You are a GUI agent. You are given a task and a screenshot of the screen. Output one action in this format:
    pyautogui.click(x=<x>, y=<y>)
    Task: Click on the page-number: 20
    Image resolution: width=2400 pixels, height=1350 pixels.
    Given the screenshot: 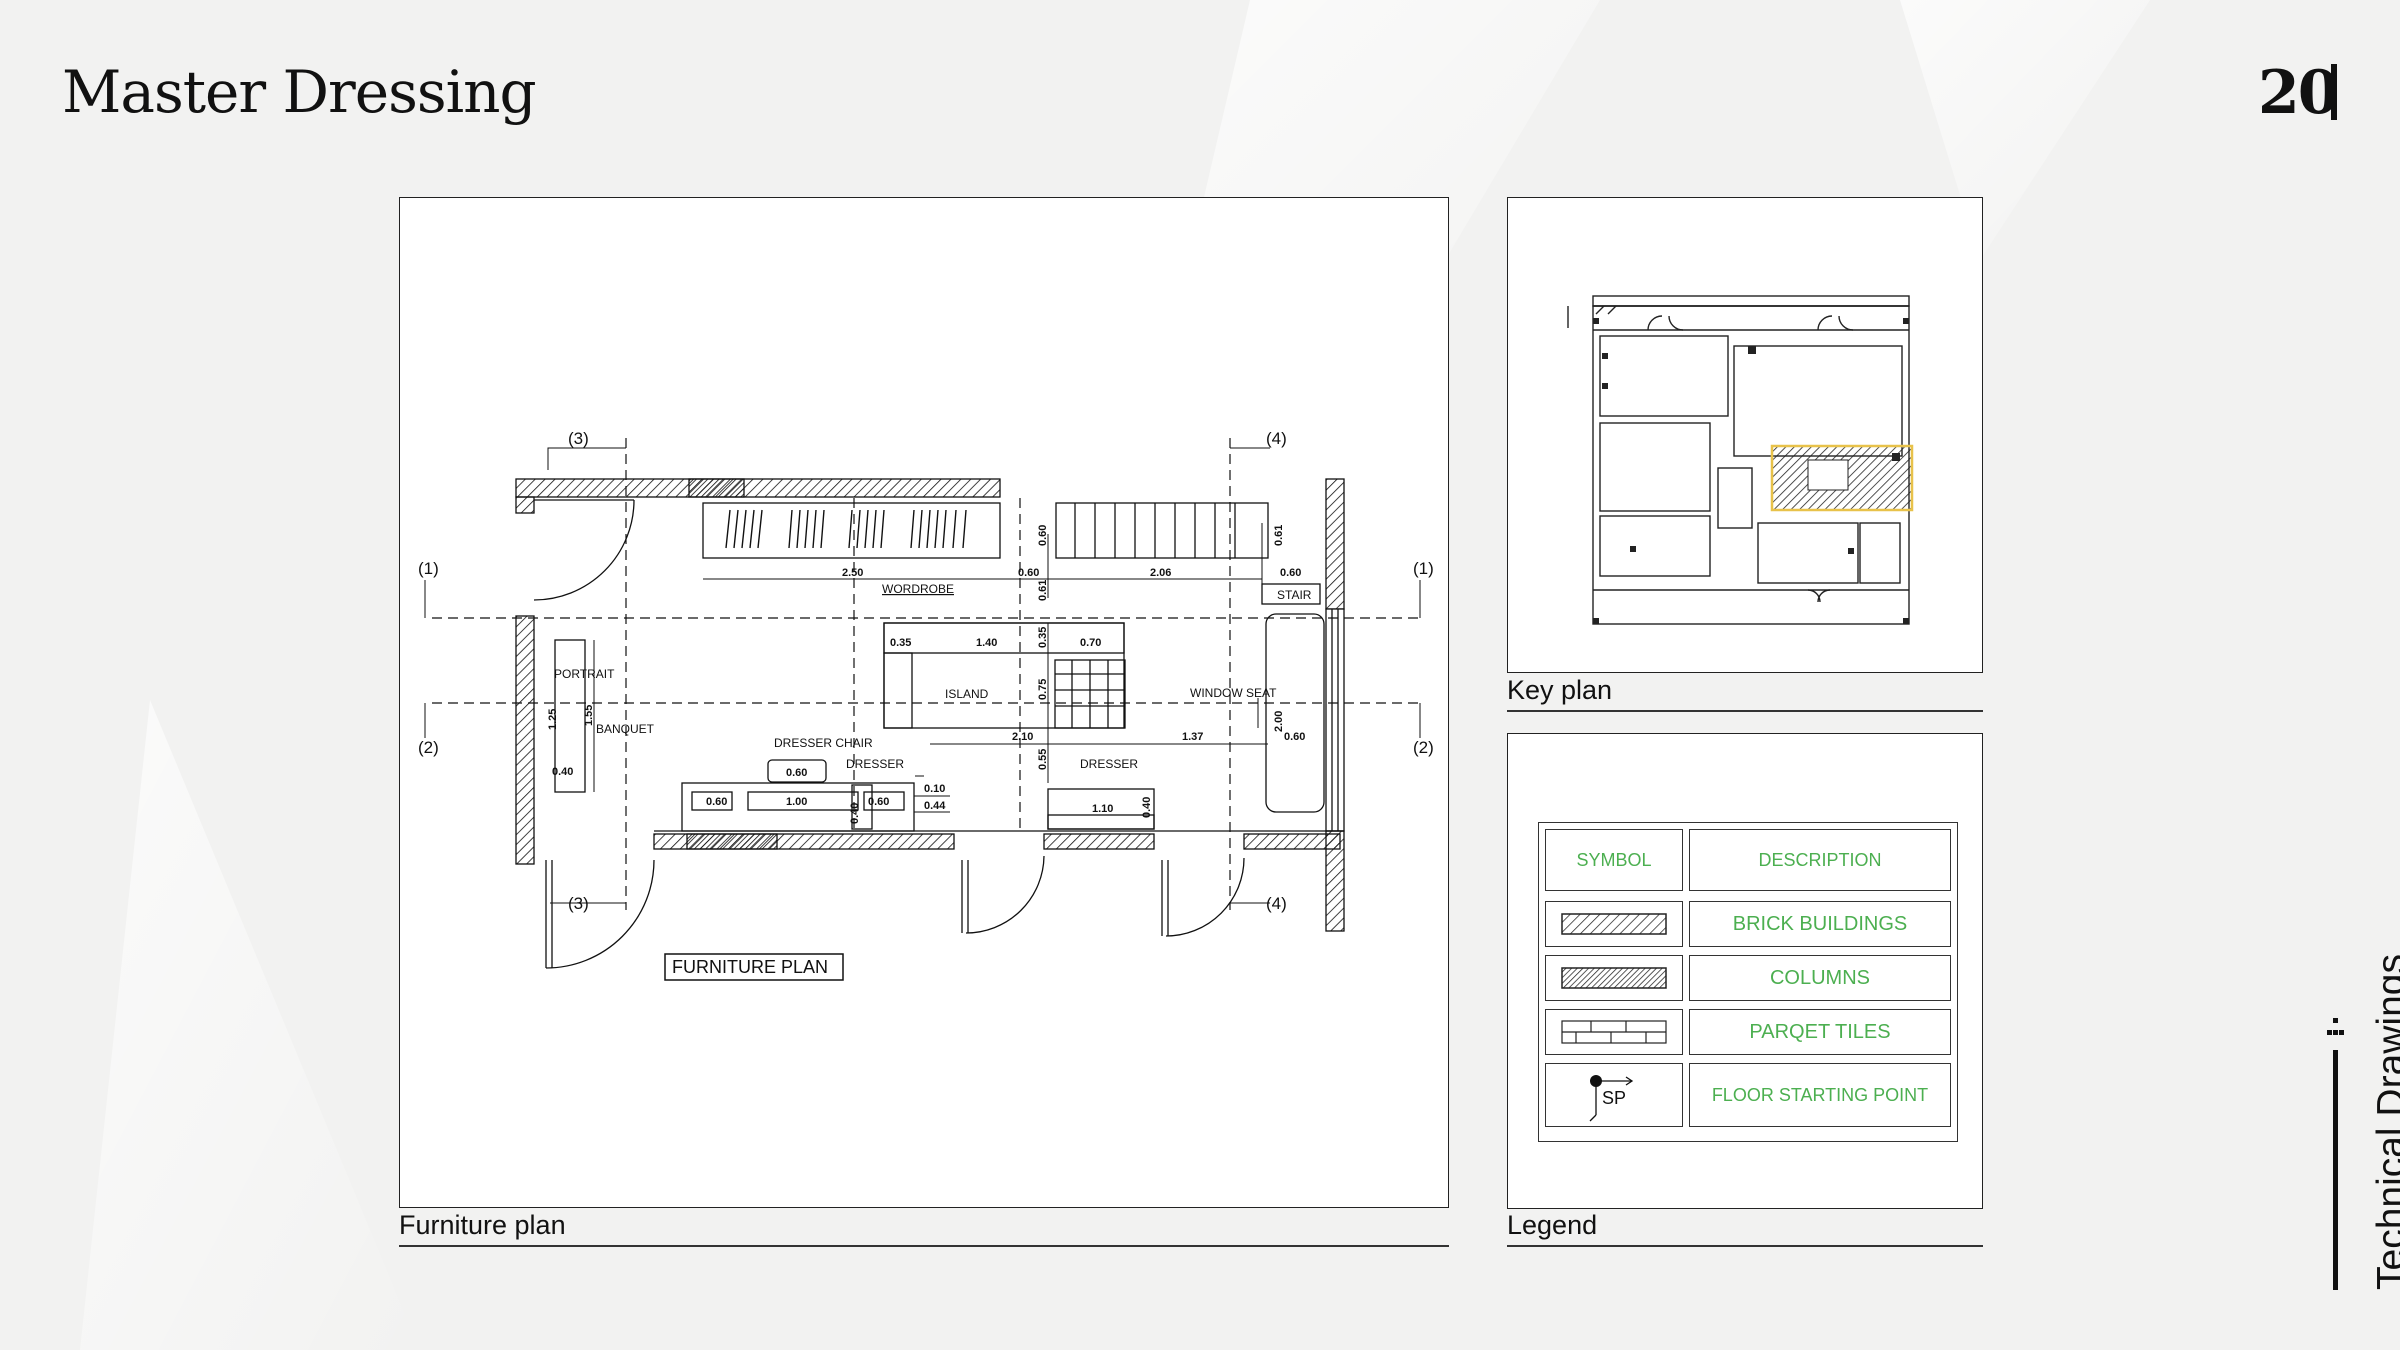 What is the action you would take?
    pyautogui.click(x=2298, y=93)
    